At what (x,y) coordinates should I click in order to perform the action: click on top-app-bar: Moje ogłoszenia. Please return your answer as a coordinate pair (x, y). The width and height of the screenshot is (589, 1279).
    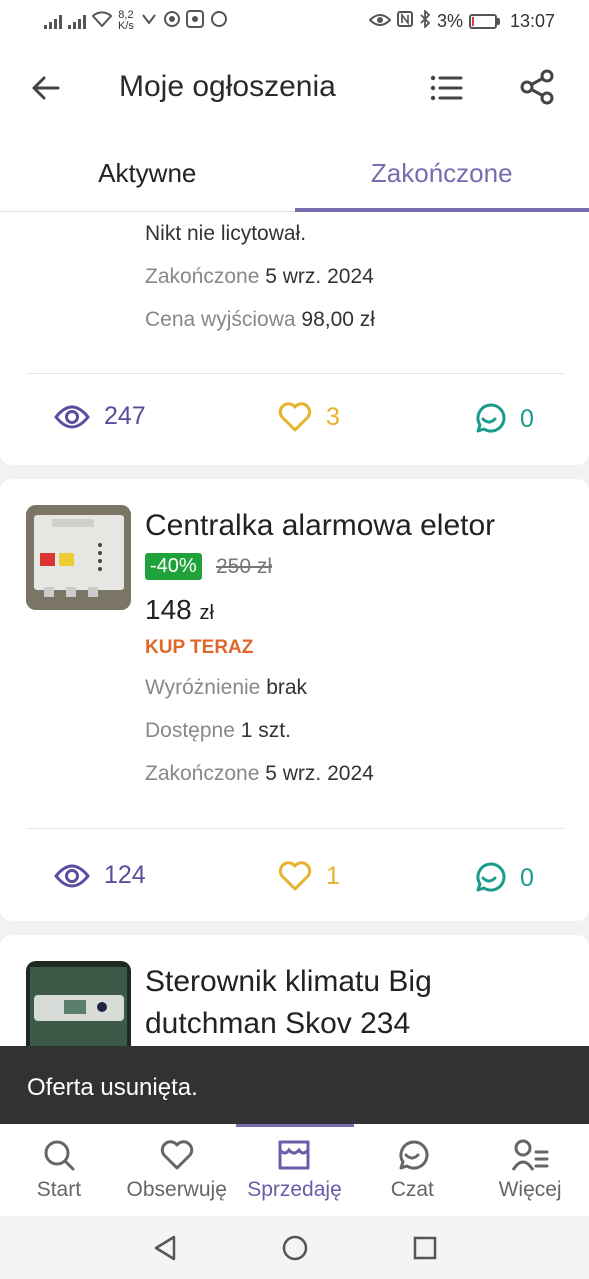
    Looking at the image, I should click on (294, 88).